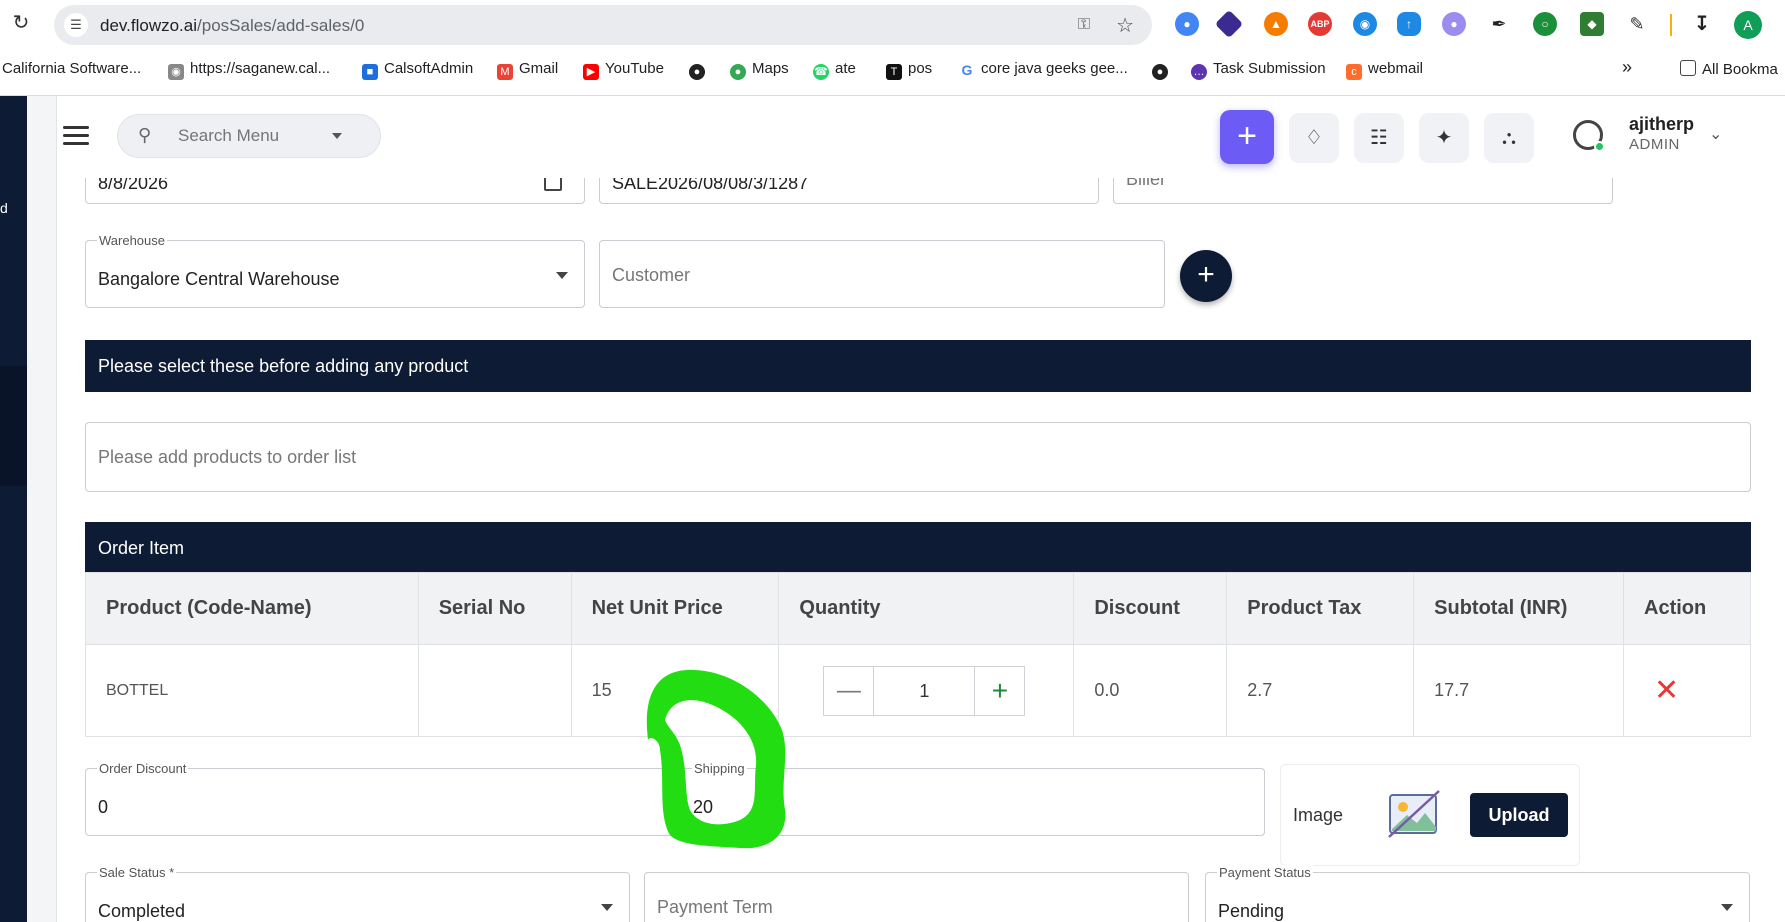  I want to click on search-menu: ⚲, so click(249, 136).